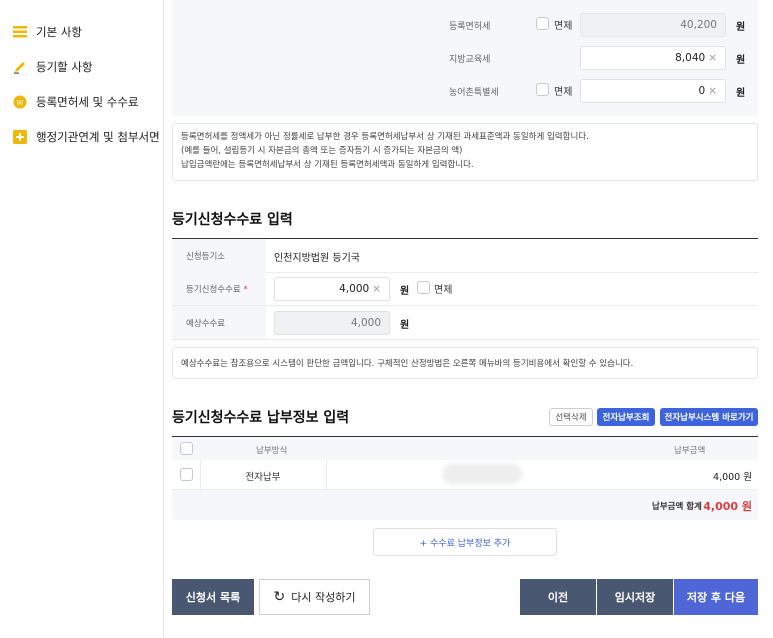 The width and height of the screenshot is (773, 638). Describe the element at coordinates (423, 287) in the screenshot. I see `fee-exempt-checkbox` at that location.